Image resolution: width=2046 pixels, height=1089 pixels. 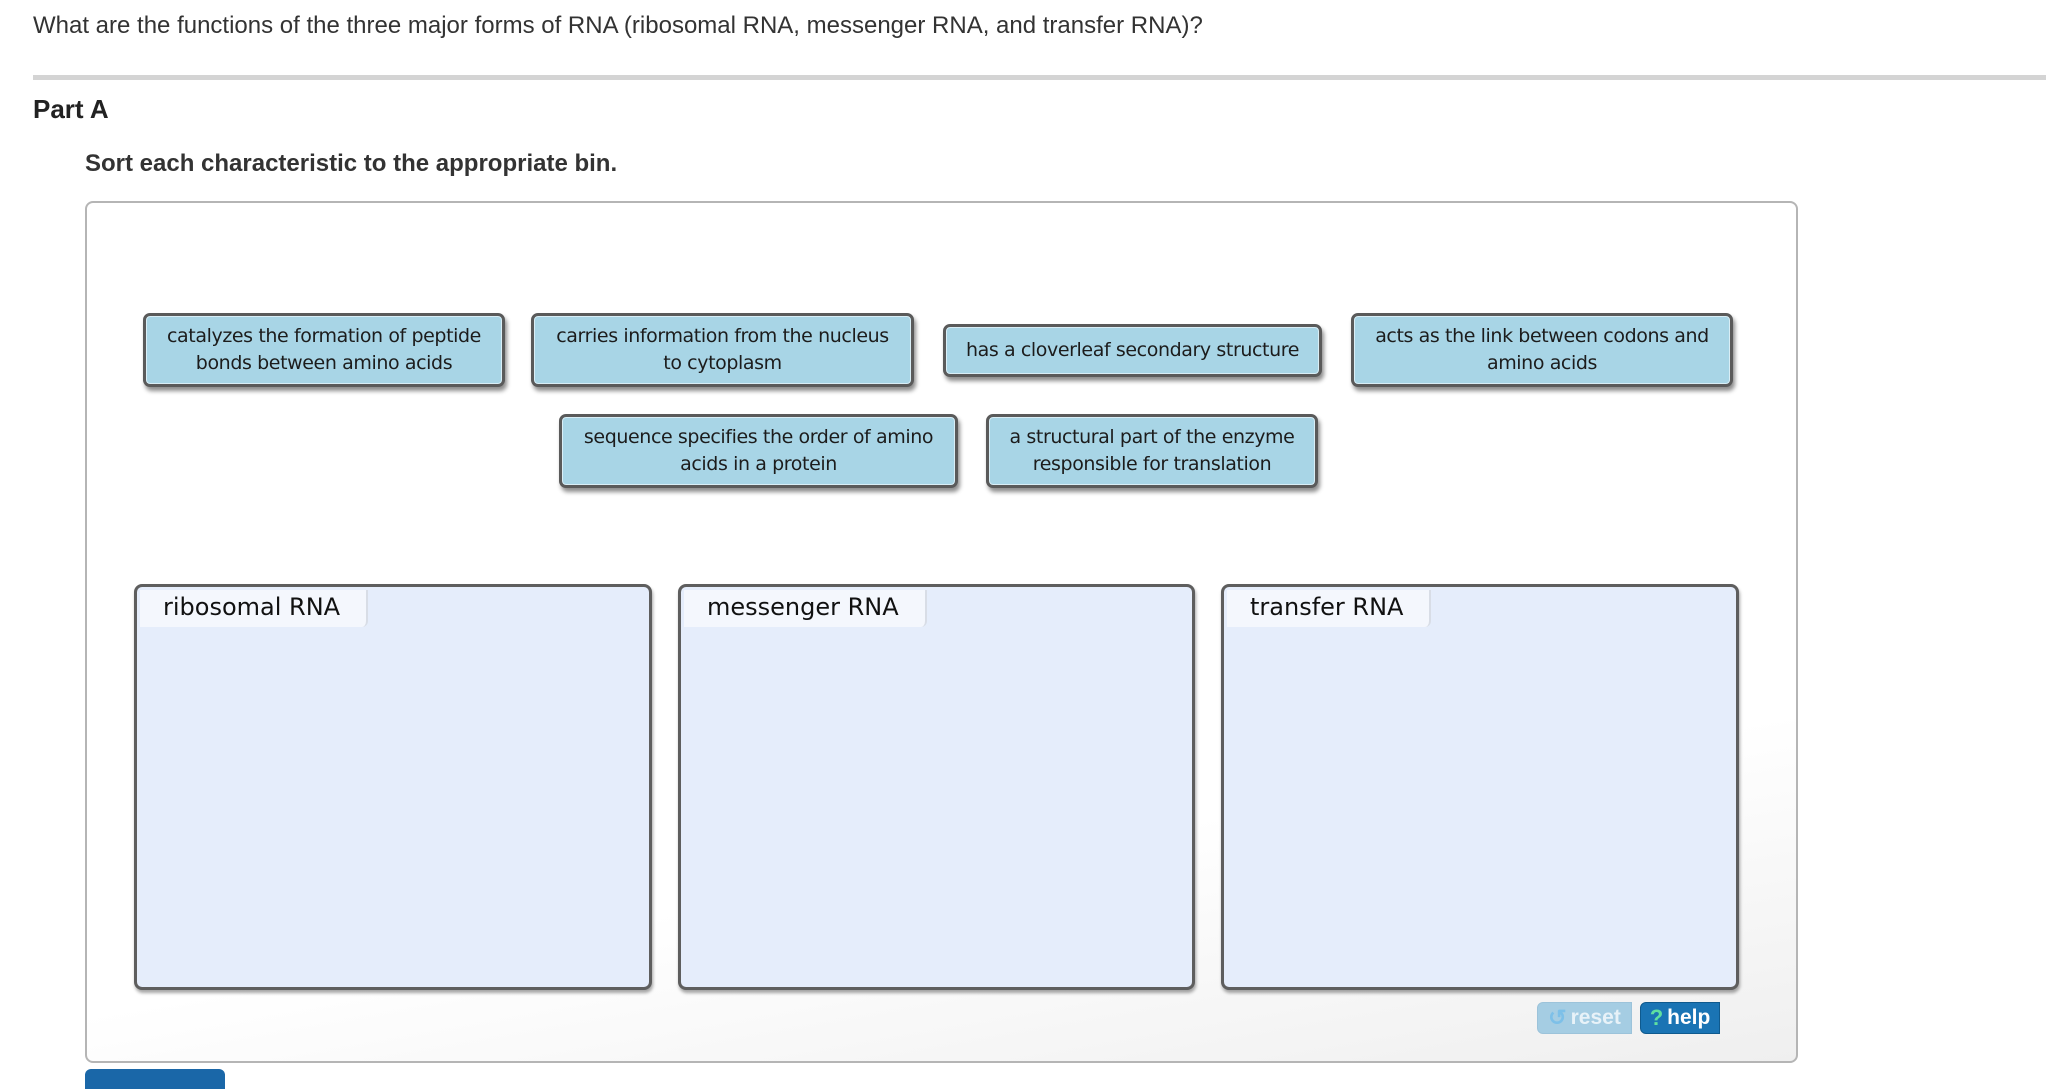 I want to click on tile-text: responsible for translation, so click(x=1152, y=464).